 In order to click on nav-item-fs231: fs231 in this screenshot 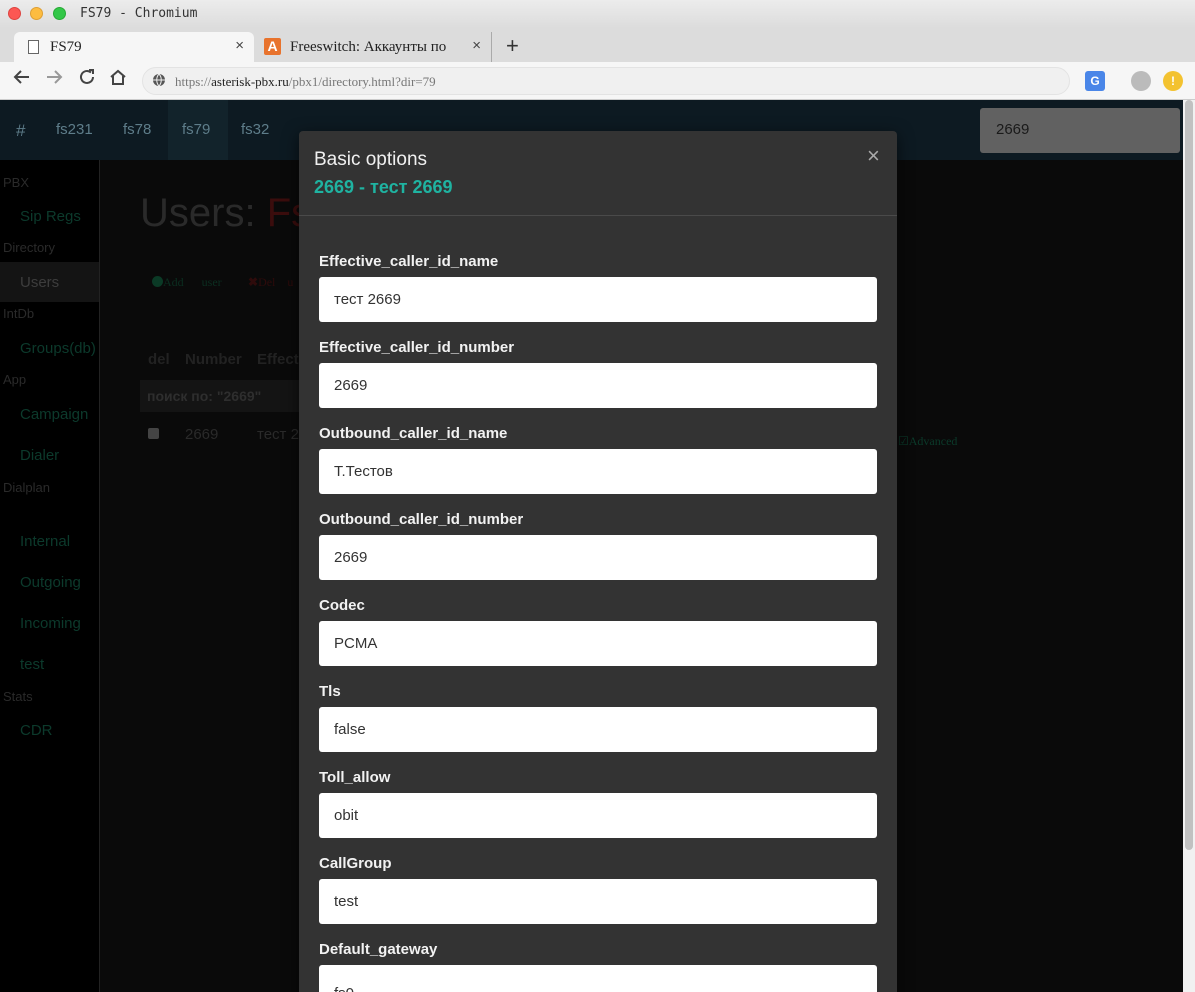, I will do `click(74, 129)`.